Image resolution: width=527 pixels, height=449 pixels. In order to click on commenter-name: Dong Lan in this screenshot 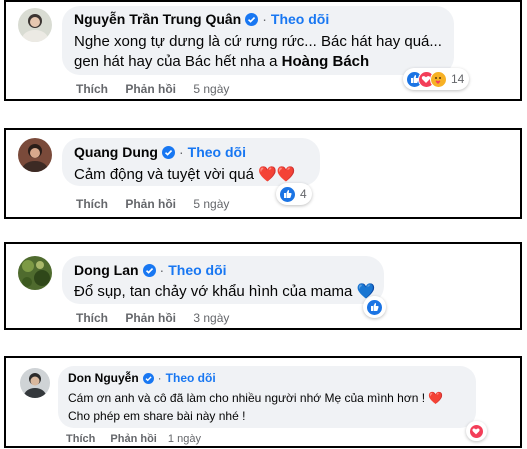, I will do `click(106, 270)`.